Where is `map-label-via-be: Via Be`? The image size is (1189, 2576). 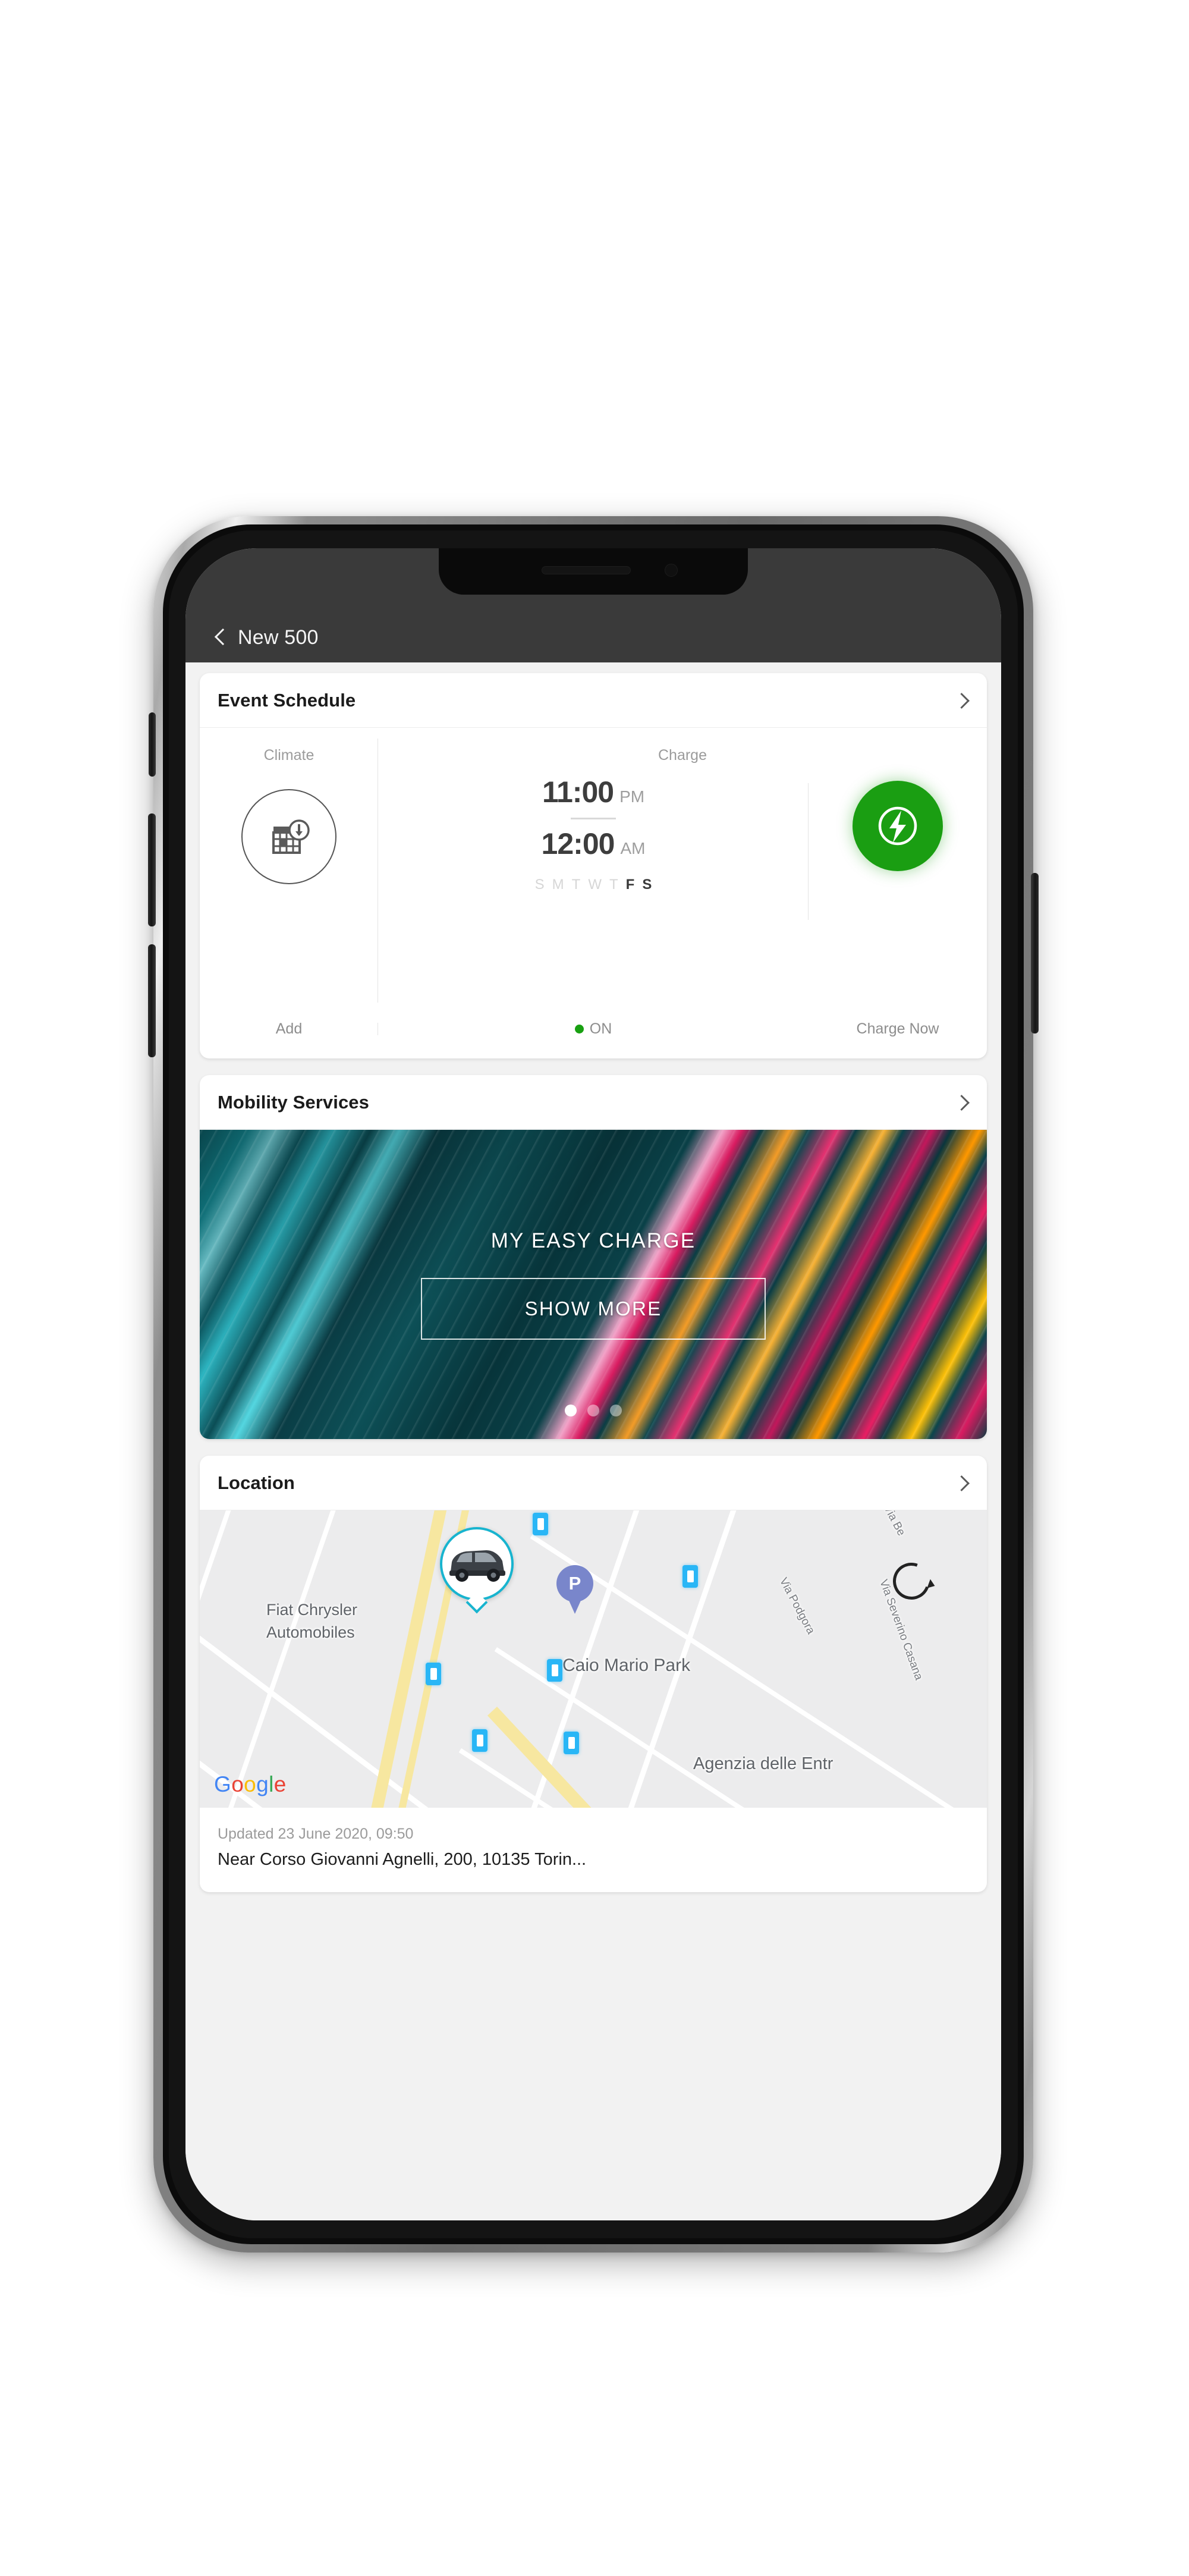
map-label-via-be: Via Be is located at coordinates (894, 1524).